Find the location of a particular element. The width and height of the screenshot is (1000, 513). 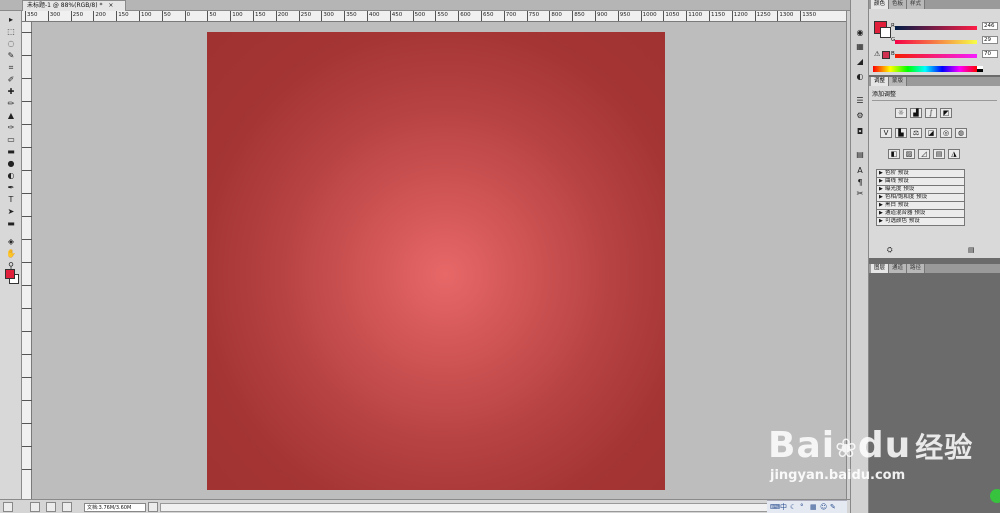

b-slider is located at coordinates (936, 56).